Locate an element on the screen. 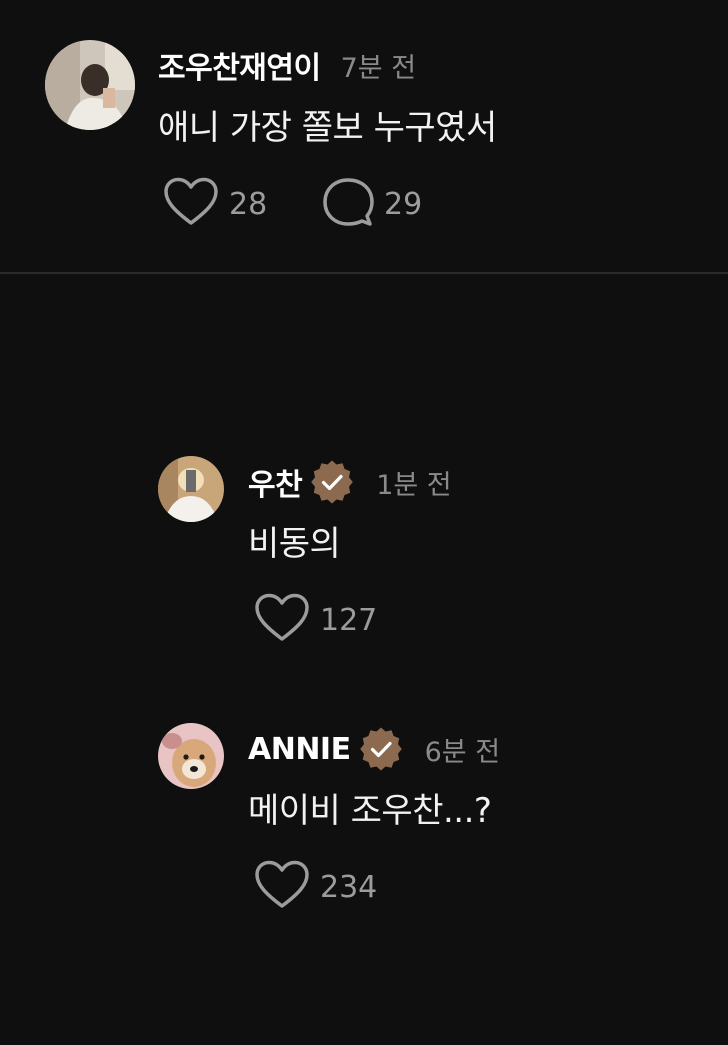 Image resolution: width=728 pixels, height=1045 pixels. post-text: 애니 가장 쫄보 누구였서 is located at coordinates (327, 128).